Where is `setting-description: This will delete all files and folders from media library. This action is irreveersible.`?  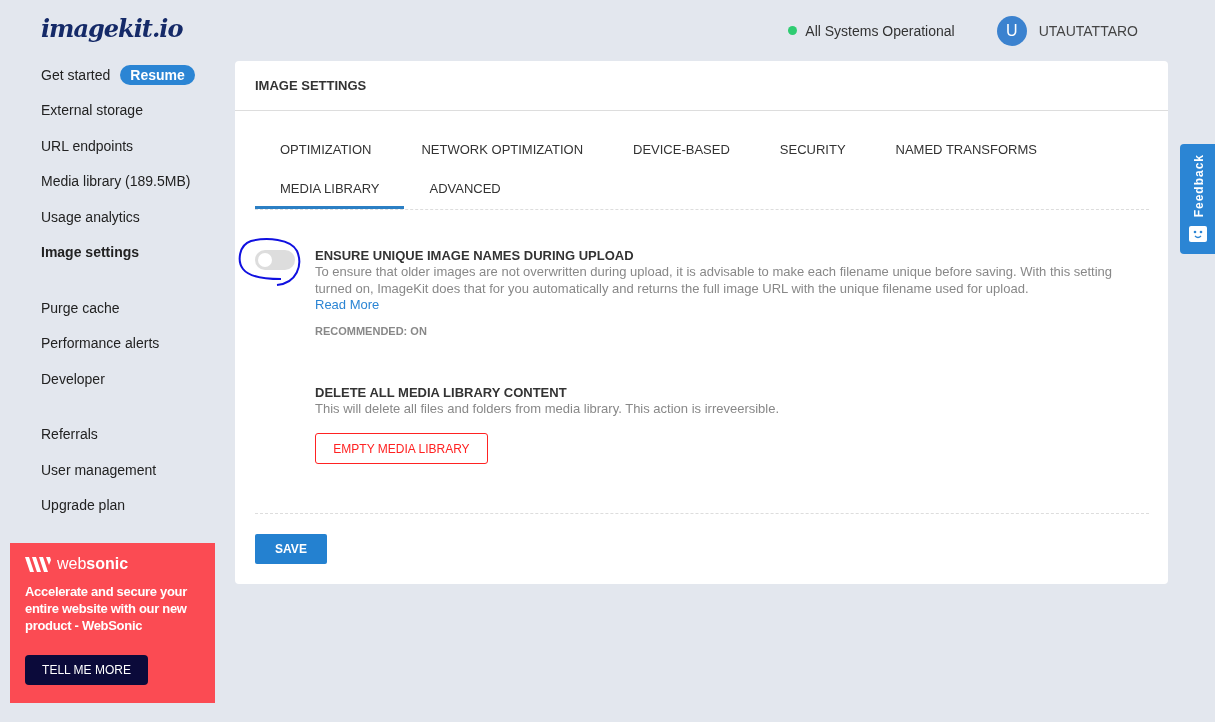 setting-description: This will delete all files and folders from media library. This action is irreveersible. is located at coordinates (547, 408).